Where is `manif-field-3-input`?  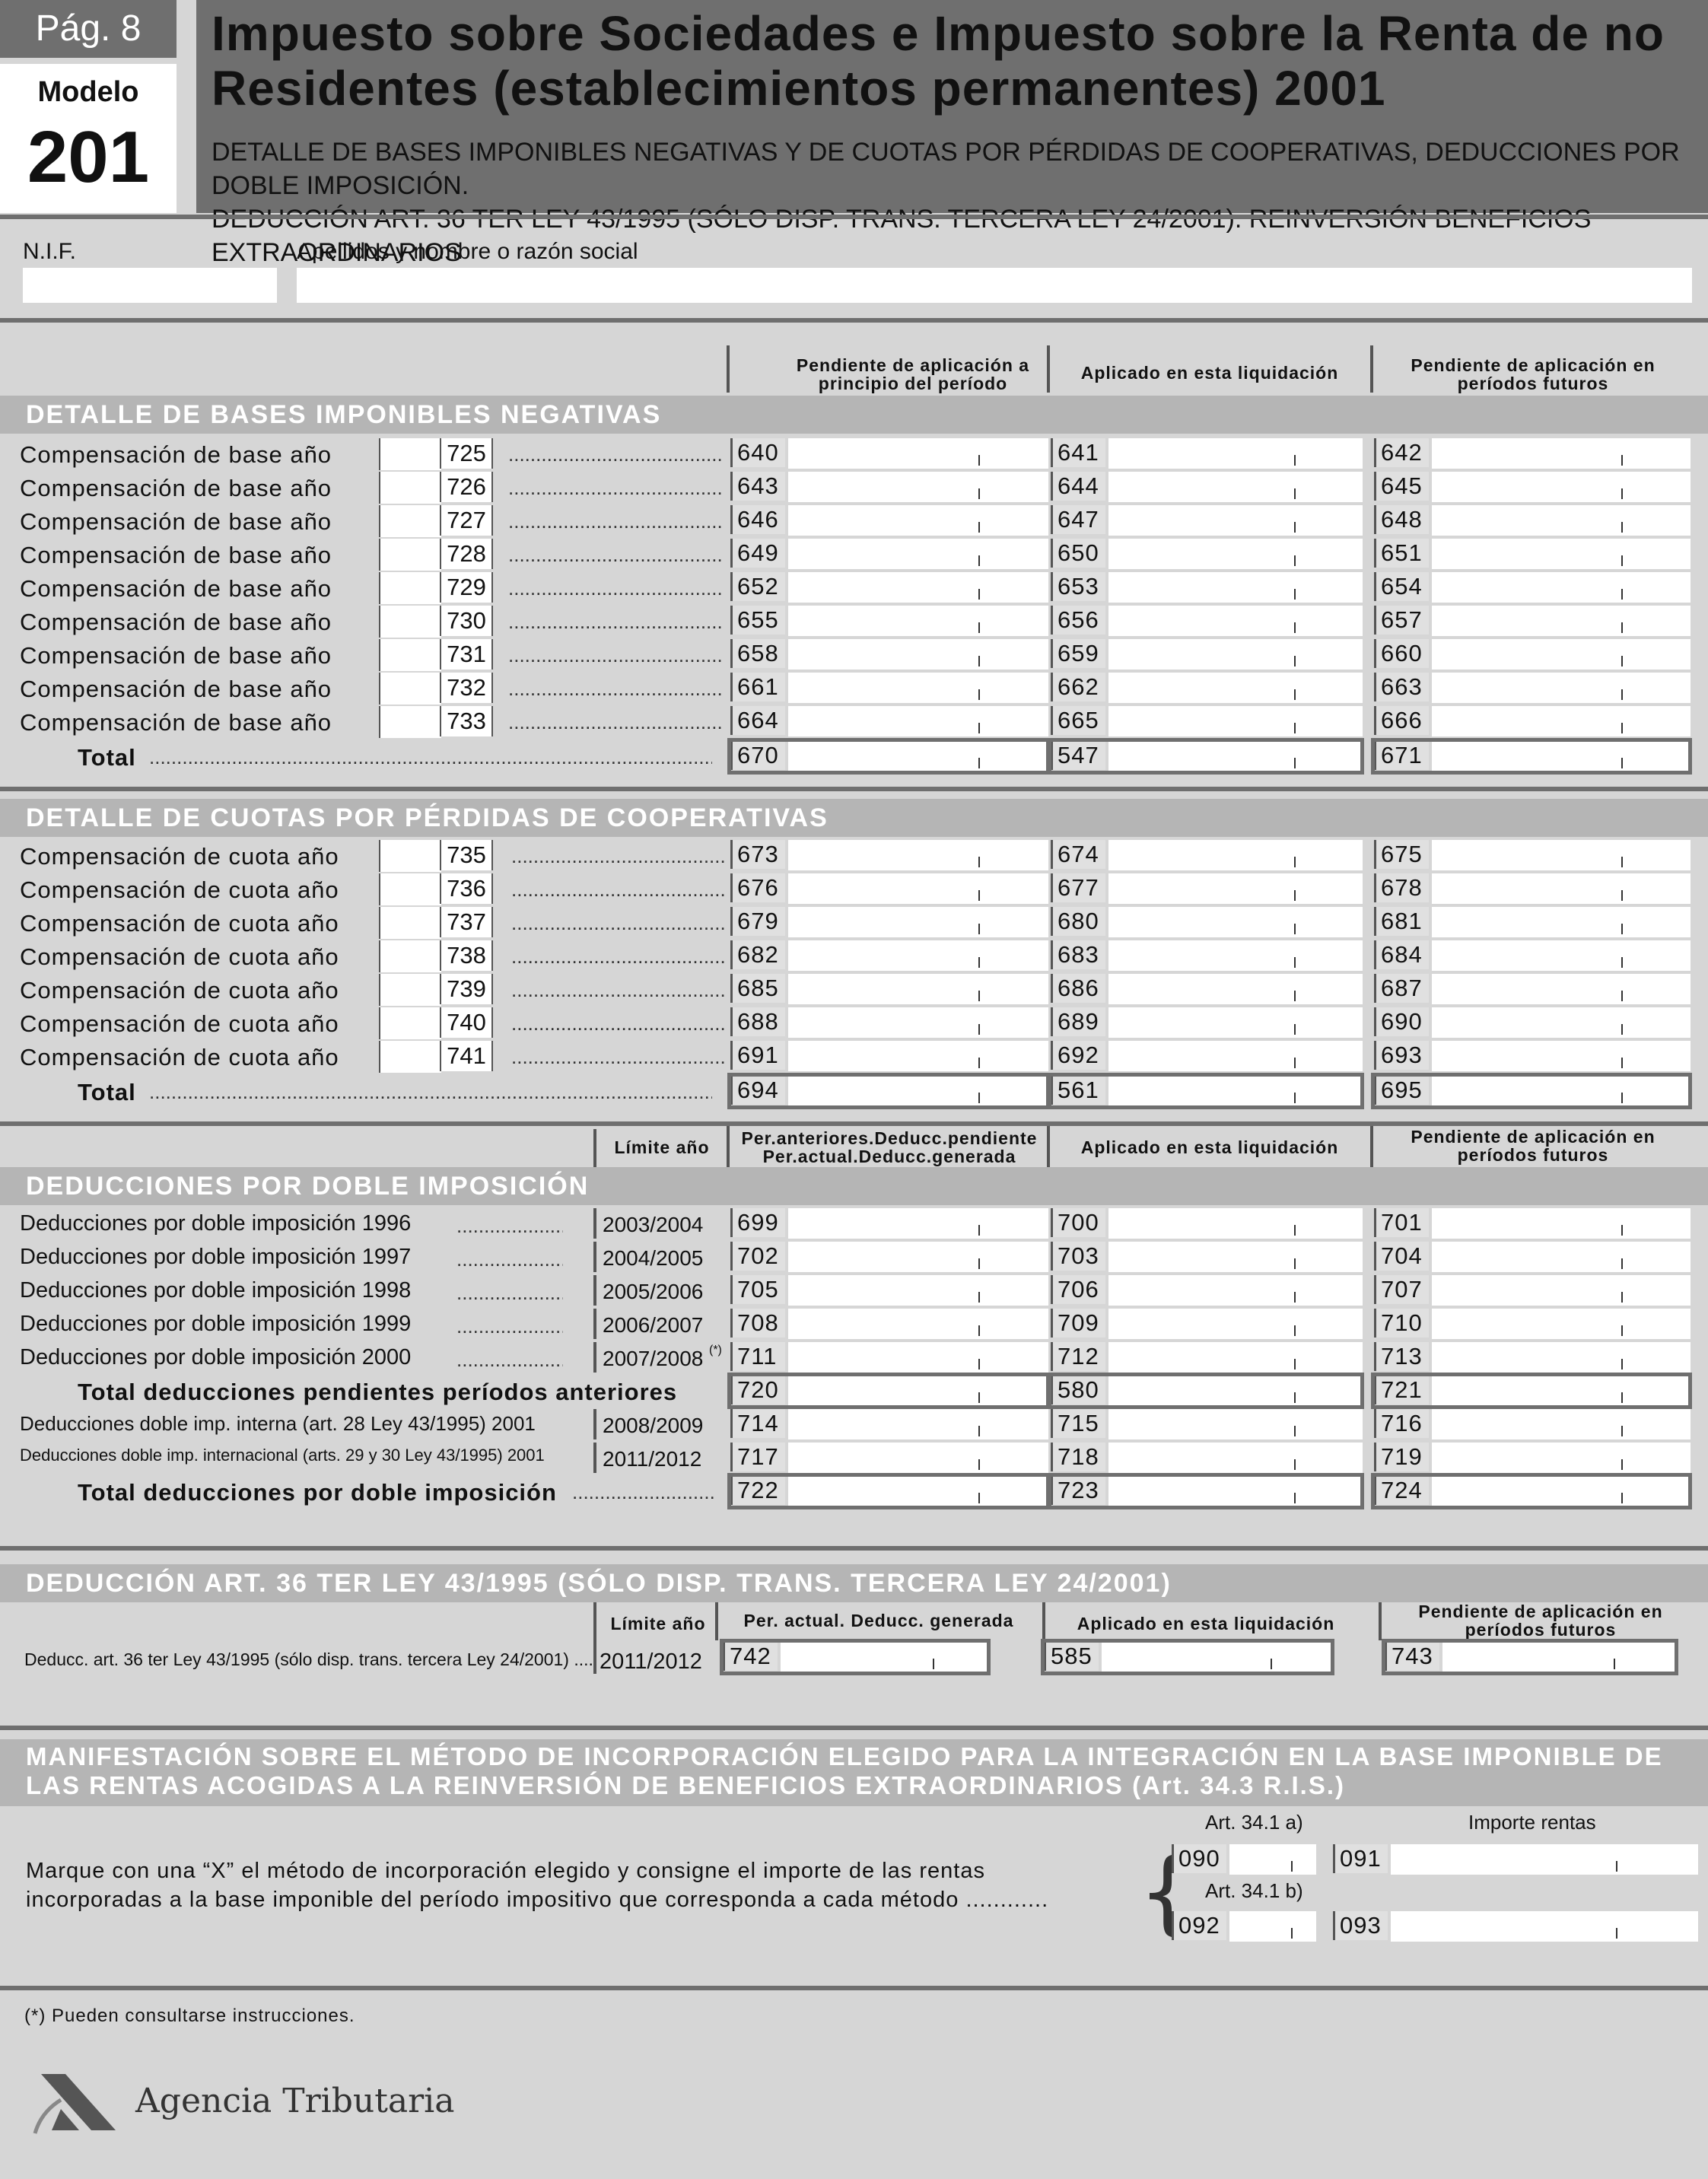 manif-field-3-input is located at coordinates (1272, 1926).